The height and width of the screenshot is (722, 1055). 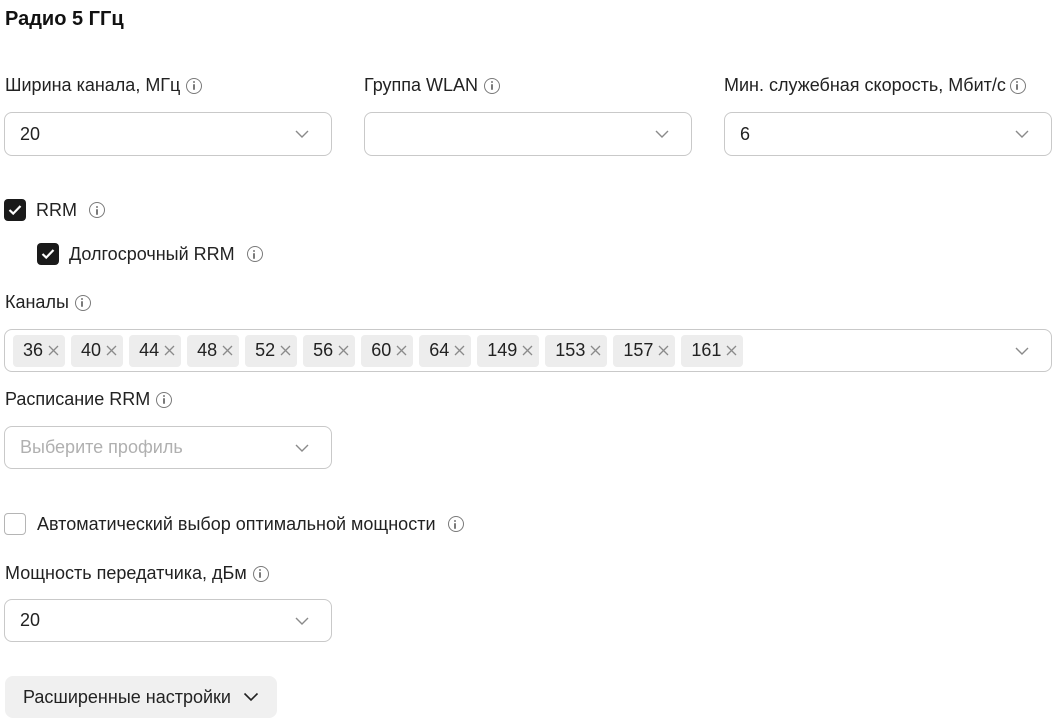 I want to click on tx-power-select: 20, so click(x=168, y=620).